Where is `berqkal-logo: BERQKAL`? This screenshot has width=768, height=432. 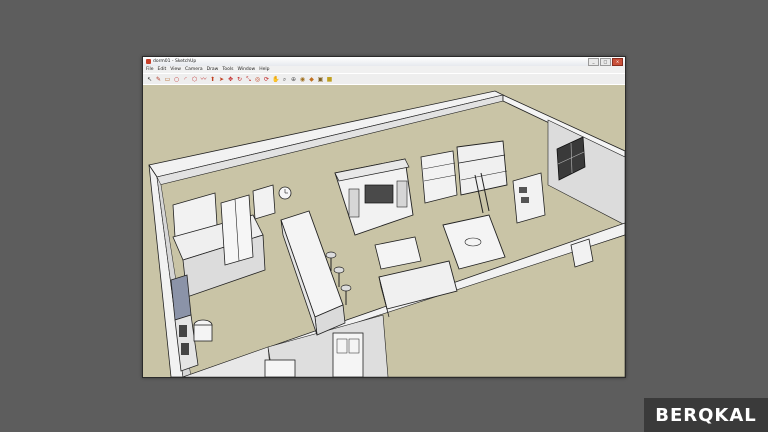
berqkal-logo: BERQKAL is located at coordinates (706, 415).